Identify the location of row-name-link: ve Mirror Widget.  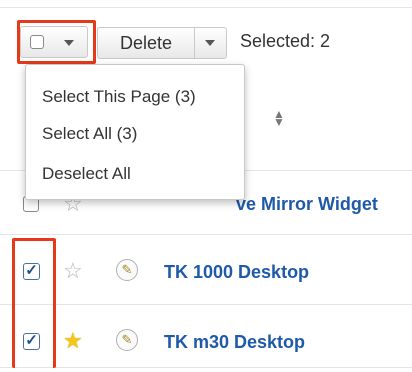
(307, 204).